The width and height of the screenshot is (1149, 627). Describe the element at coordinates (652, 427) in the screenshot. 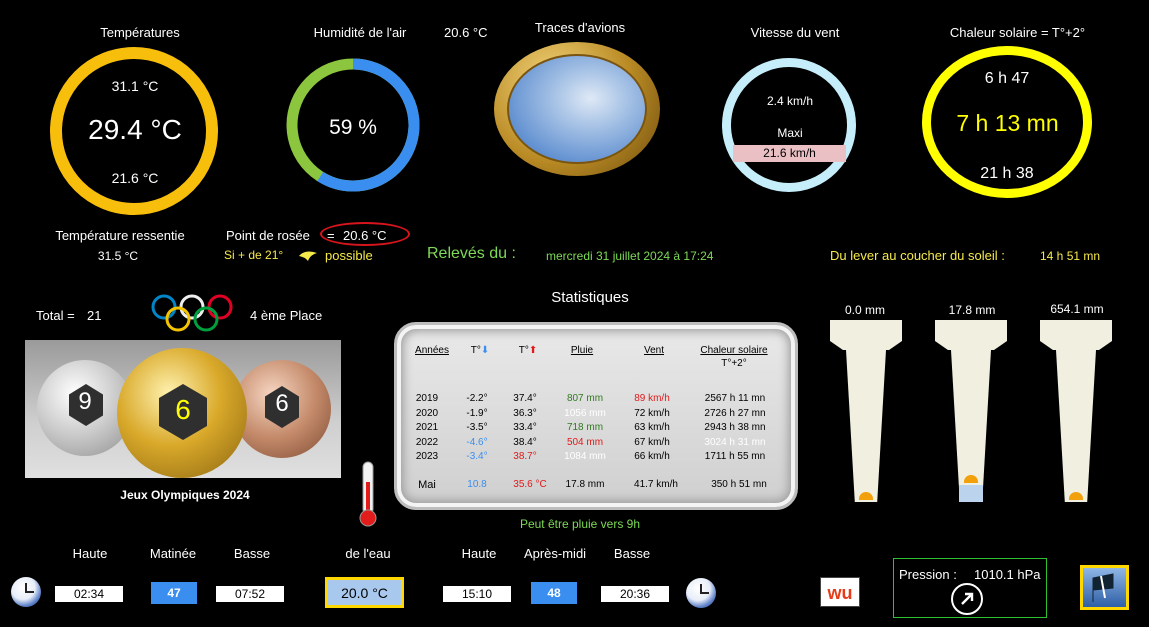

I see `stats-cell-wind: 63 km/h` at that location.